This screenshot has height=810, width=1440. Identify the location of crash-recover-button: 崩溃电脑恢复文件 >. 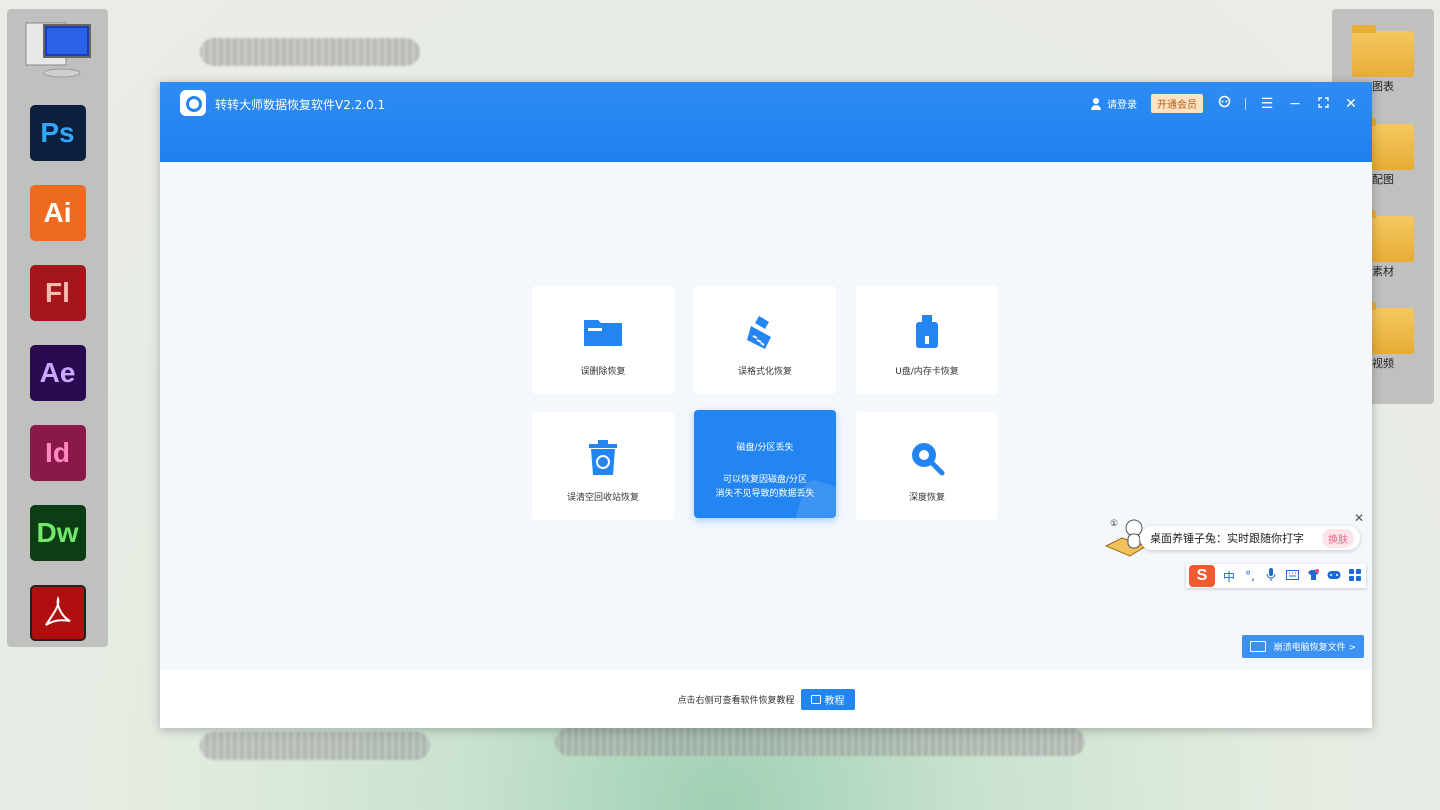
(1302, 646).